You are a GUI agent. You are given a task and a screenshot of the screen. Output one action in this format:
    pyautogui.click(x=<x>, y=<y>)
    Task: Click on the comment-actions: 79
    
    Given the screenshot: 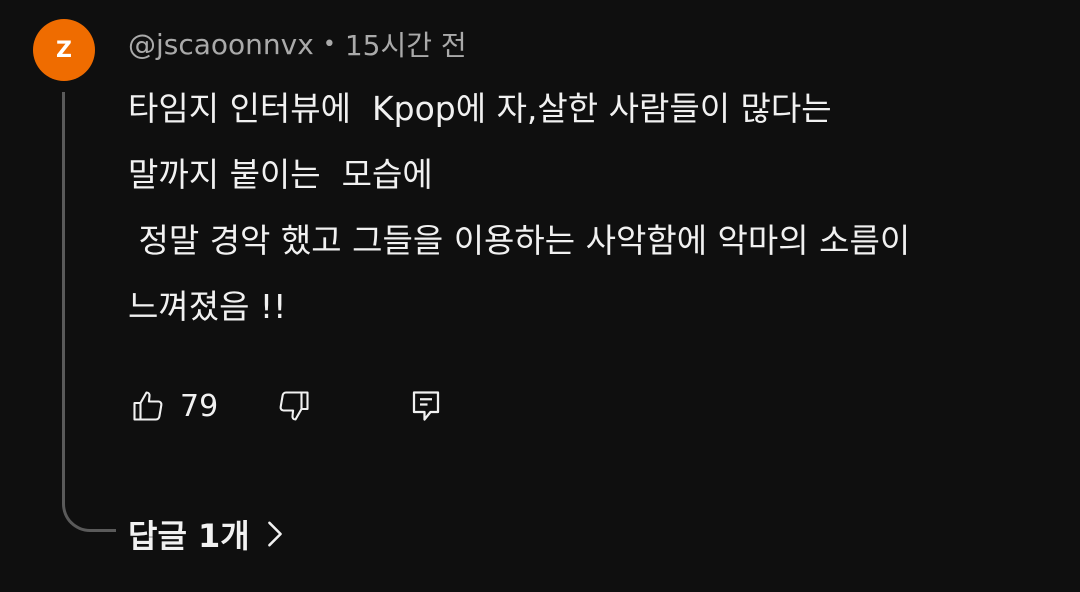 What is the action you would take?
    pyautogui.click(x=287, y=406)
    